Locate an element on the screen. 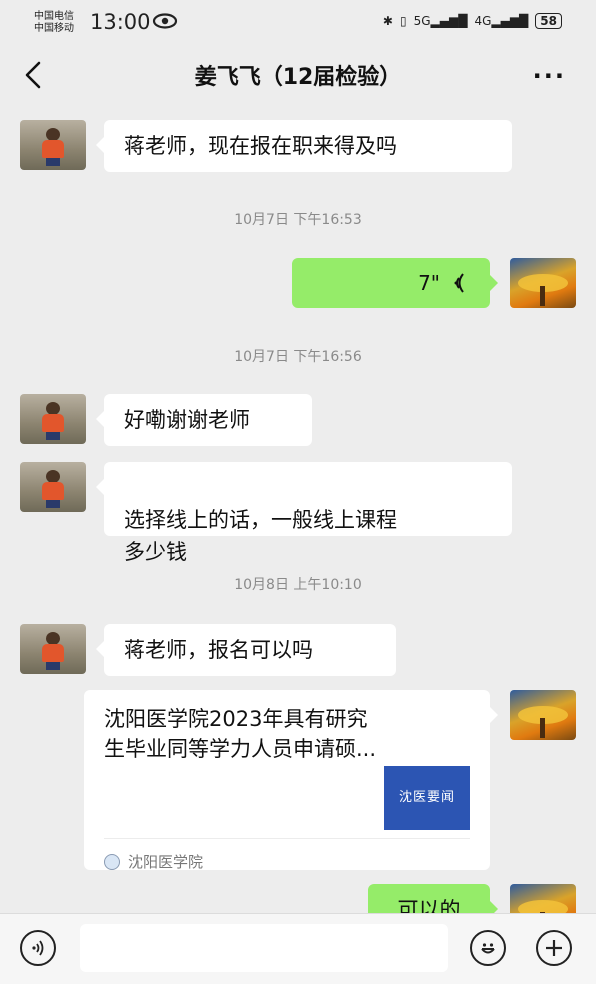 This screenshot has height=984, width=596. status-bar: 中国电信 中国移动 13:00 ✱ ▯ 5G▂▄▆█ 4G▂▄▆█ 58 is located at coordinates (298, 23).